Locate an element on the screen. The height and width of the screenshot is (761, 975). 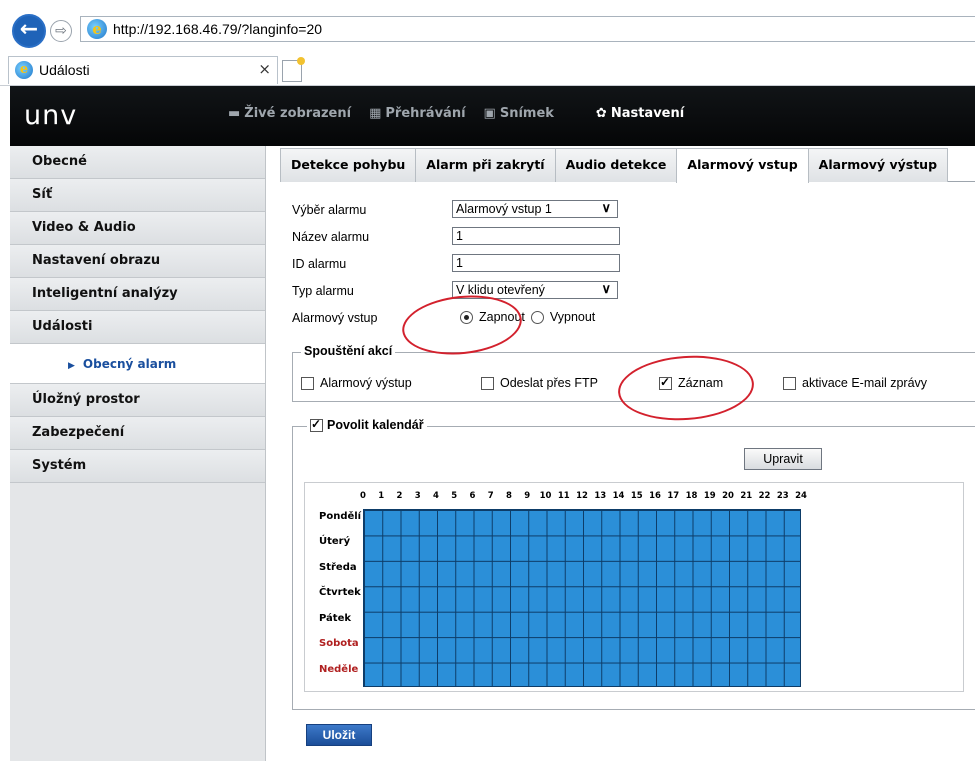
record-checkbox is located at coordinates (665, 382).